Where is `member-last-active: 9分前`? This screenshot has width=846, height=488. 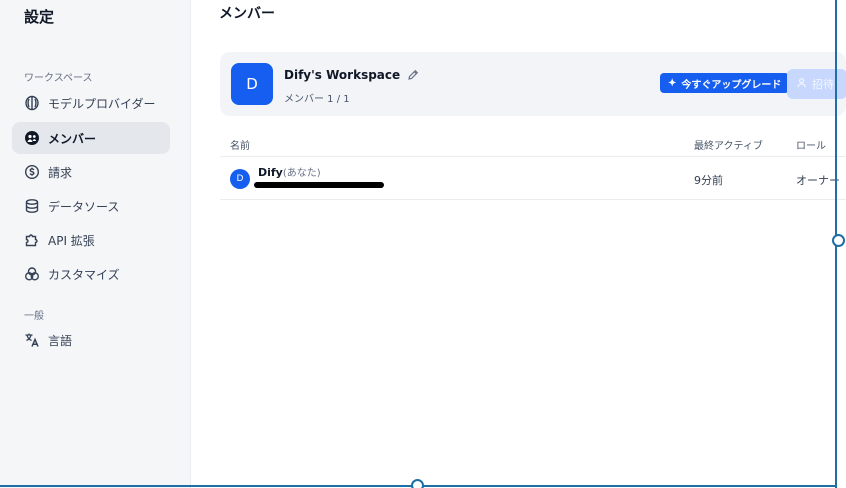 member-last-active: 9分前 is located at coordinates (708, 180).